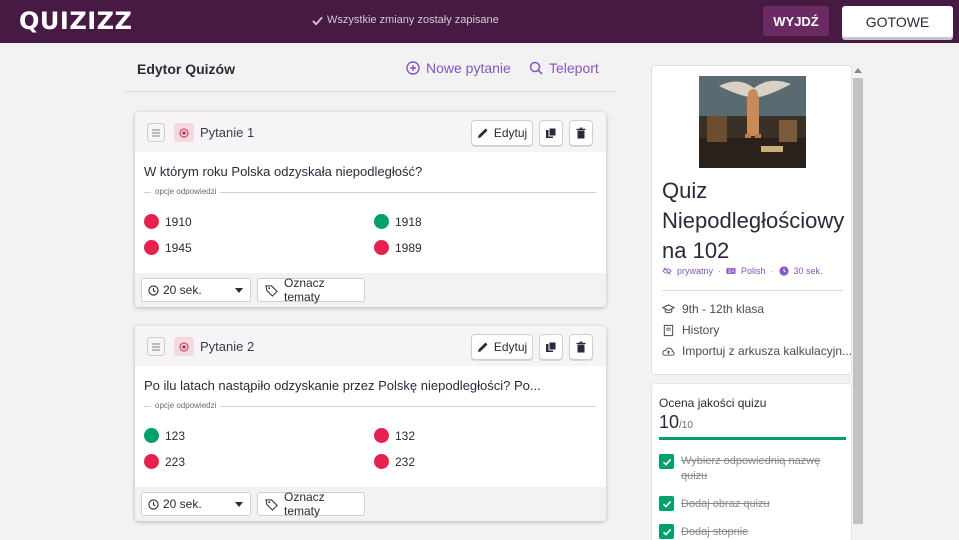 The height and width of the screenshot is (540, 959). Describe the element at coordinates (858, 70) in the screenshot. I see `scroll-up-arrow-icon` at that location.